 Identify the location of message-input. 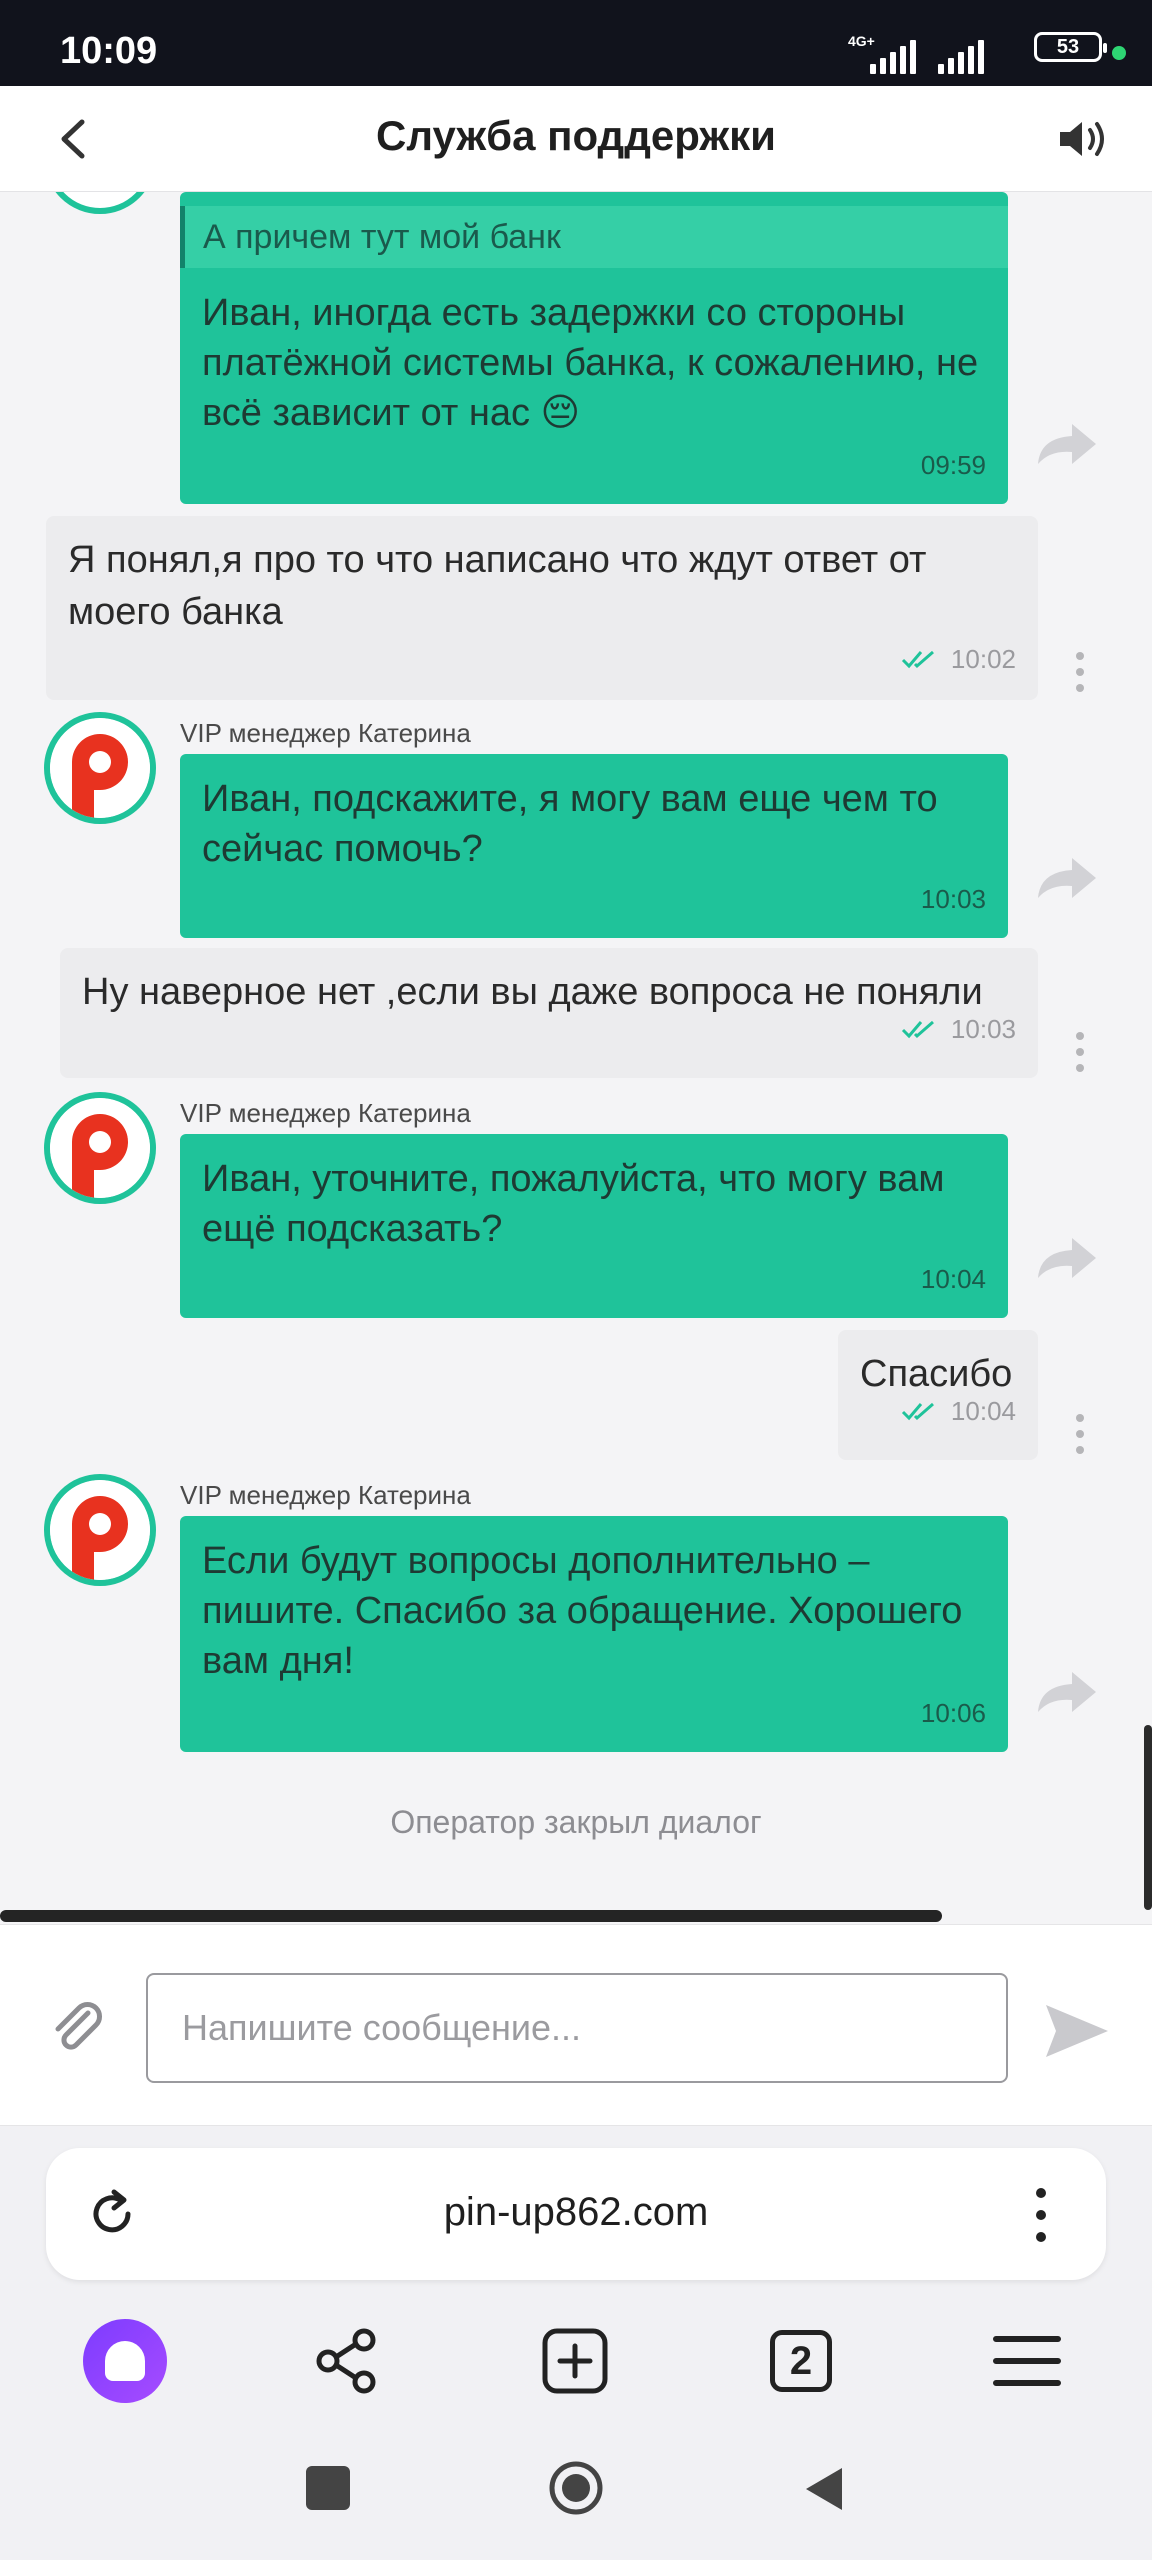
(577, 2028).